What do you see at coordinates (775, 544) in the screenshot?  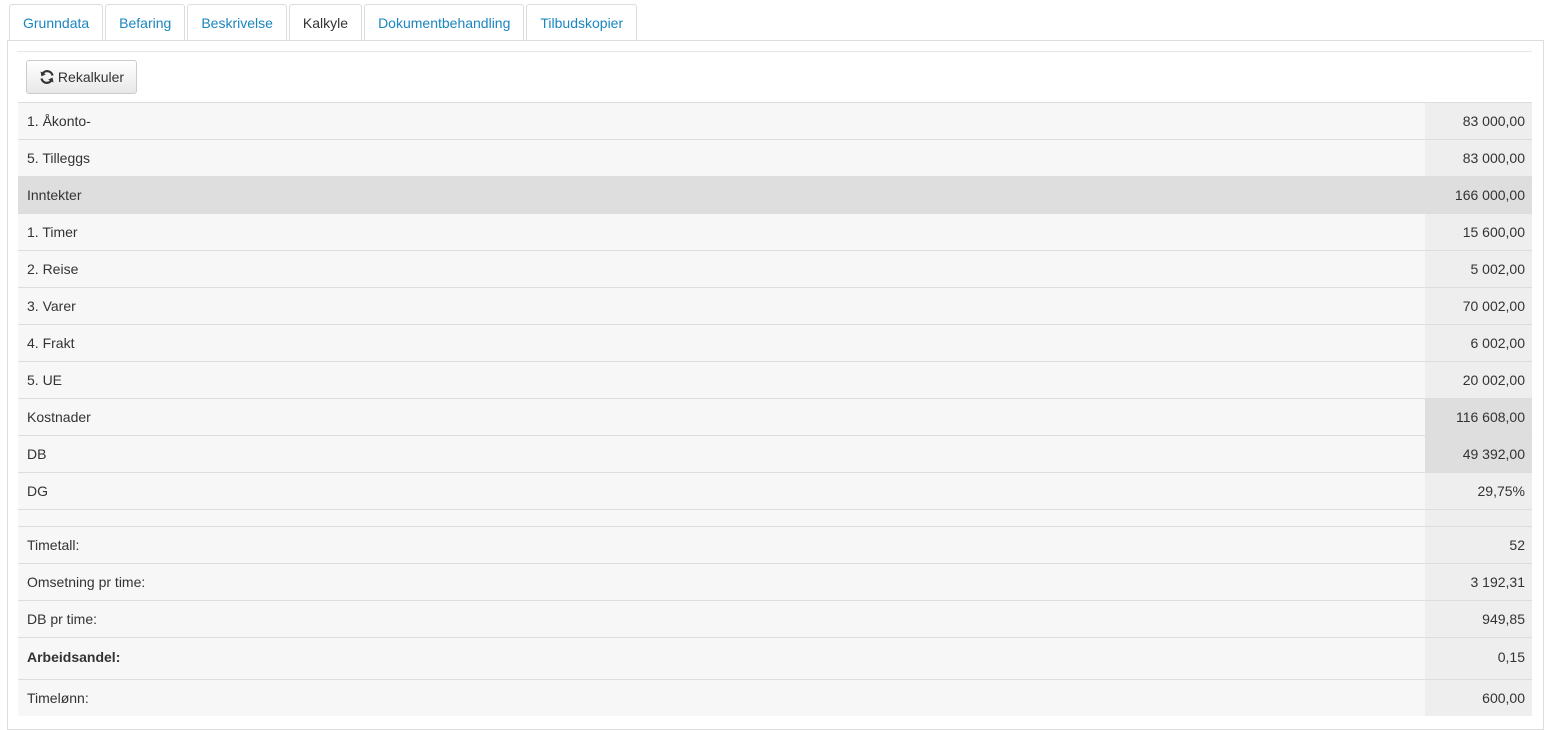 I see `table-row-timetall: Timetall: 52` at bounding box center [775, 544].